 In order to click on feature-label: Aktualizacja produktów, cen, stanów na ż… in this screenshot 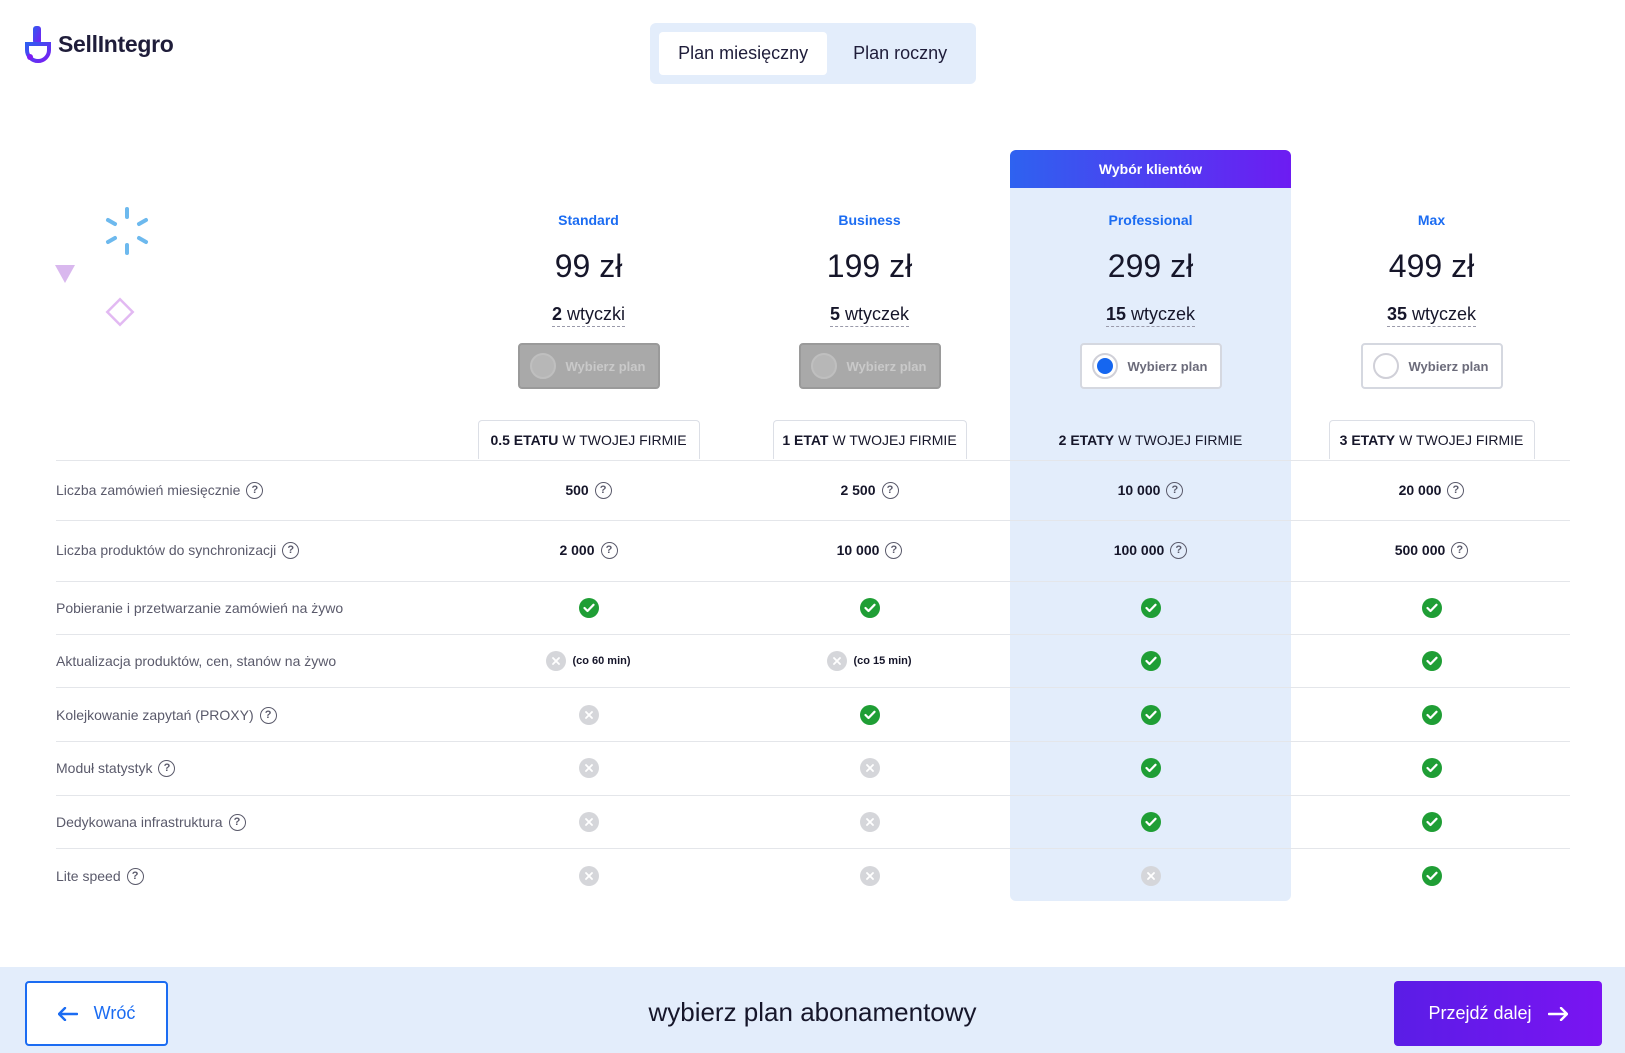, I will do `click(196, 661)`.